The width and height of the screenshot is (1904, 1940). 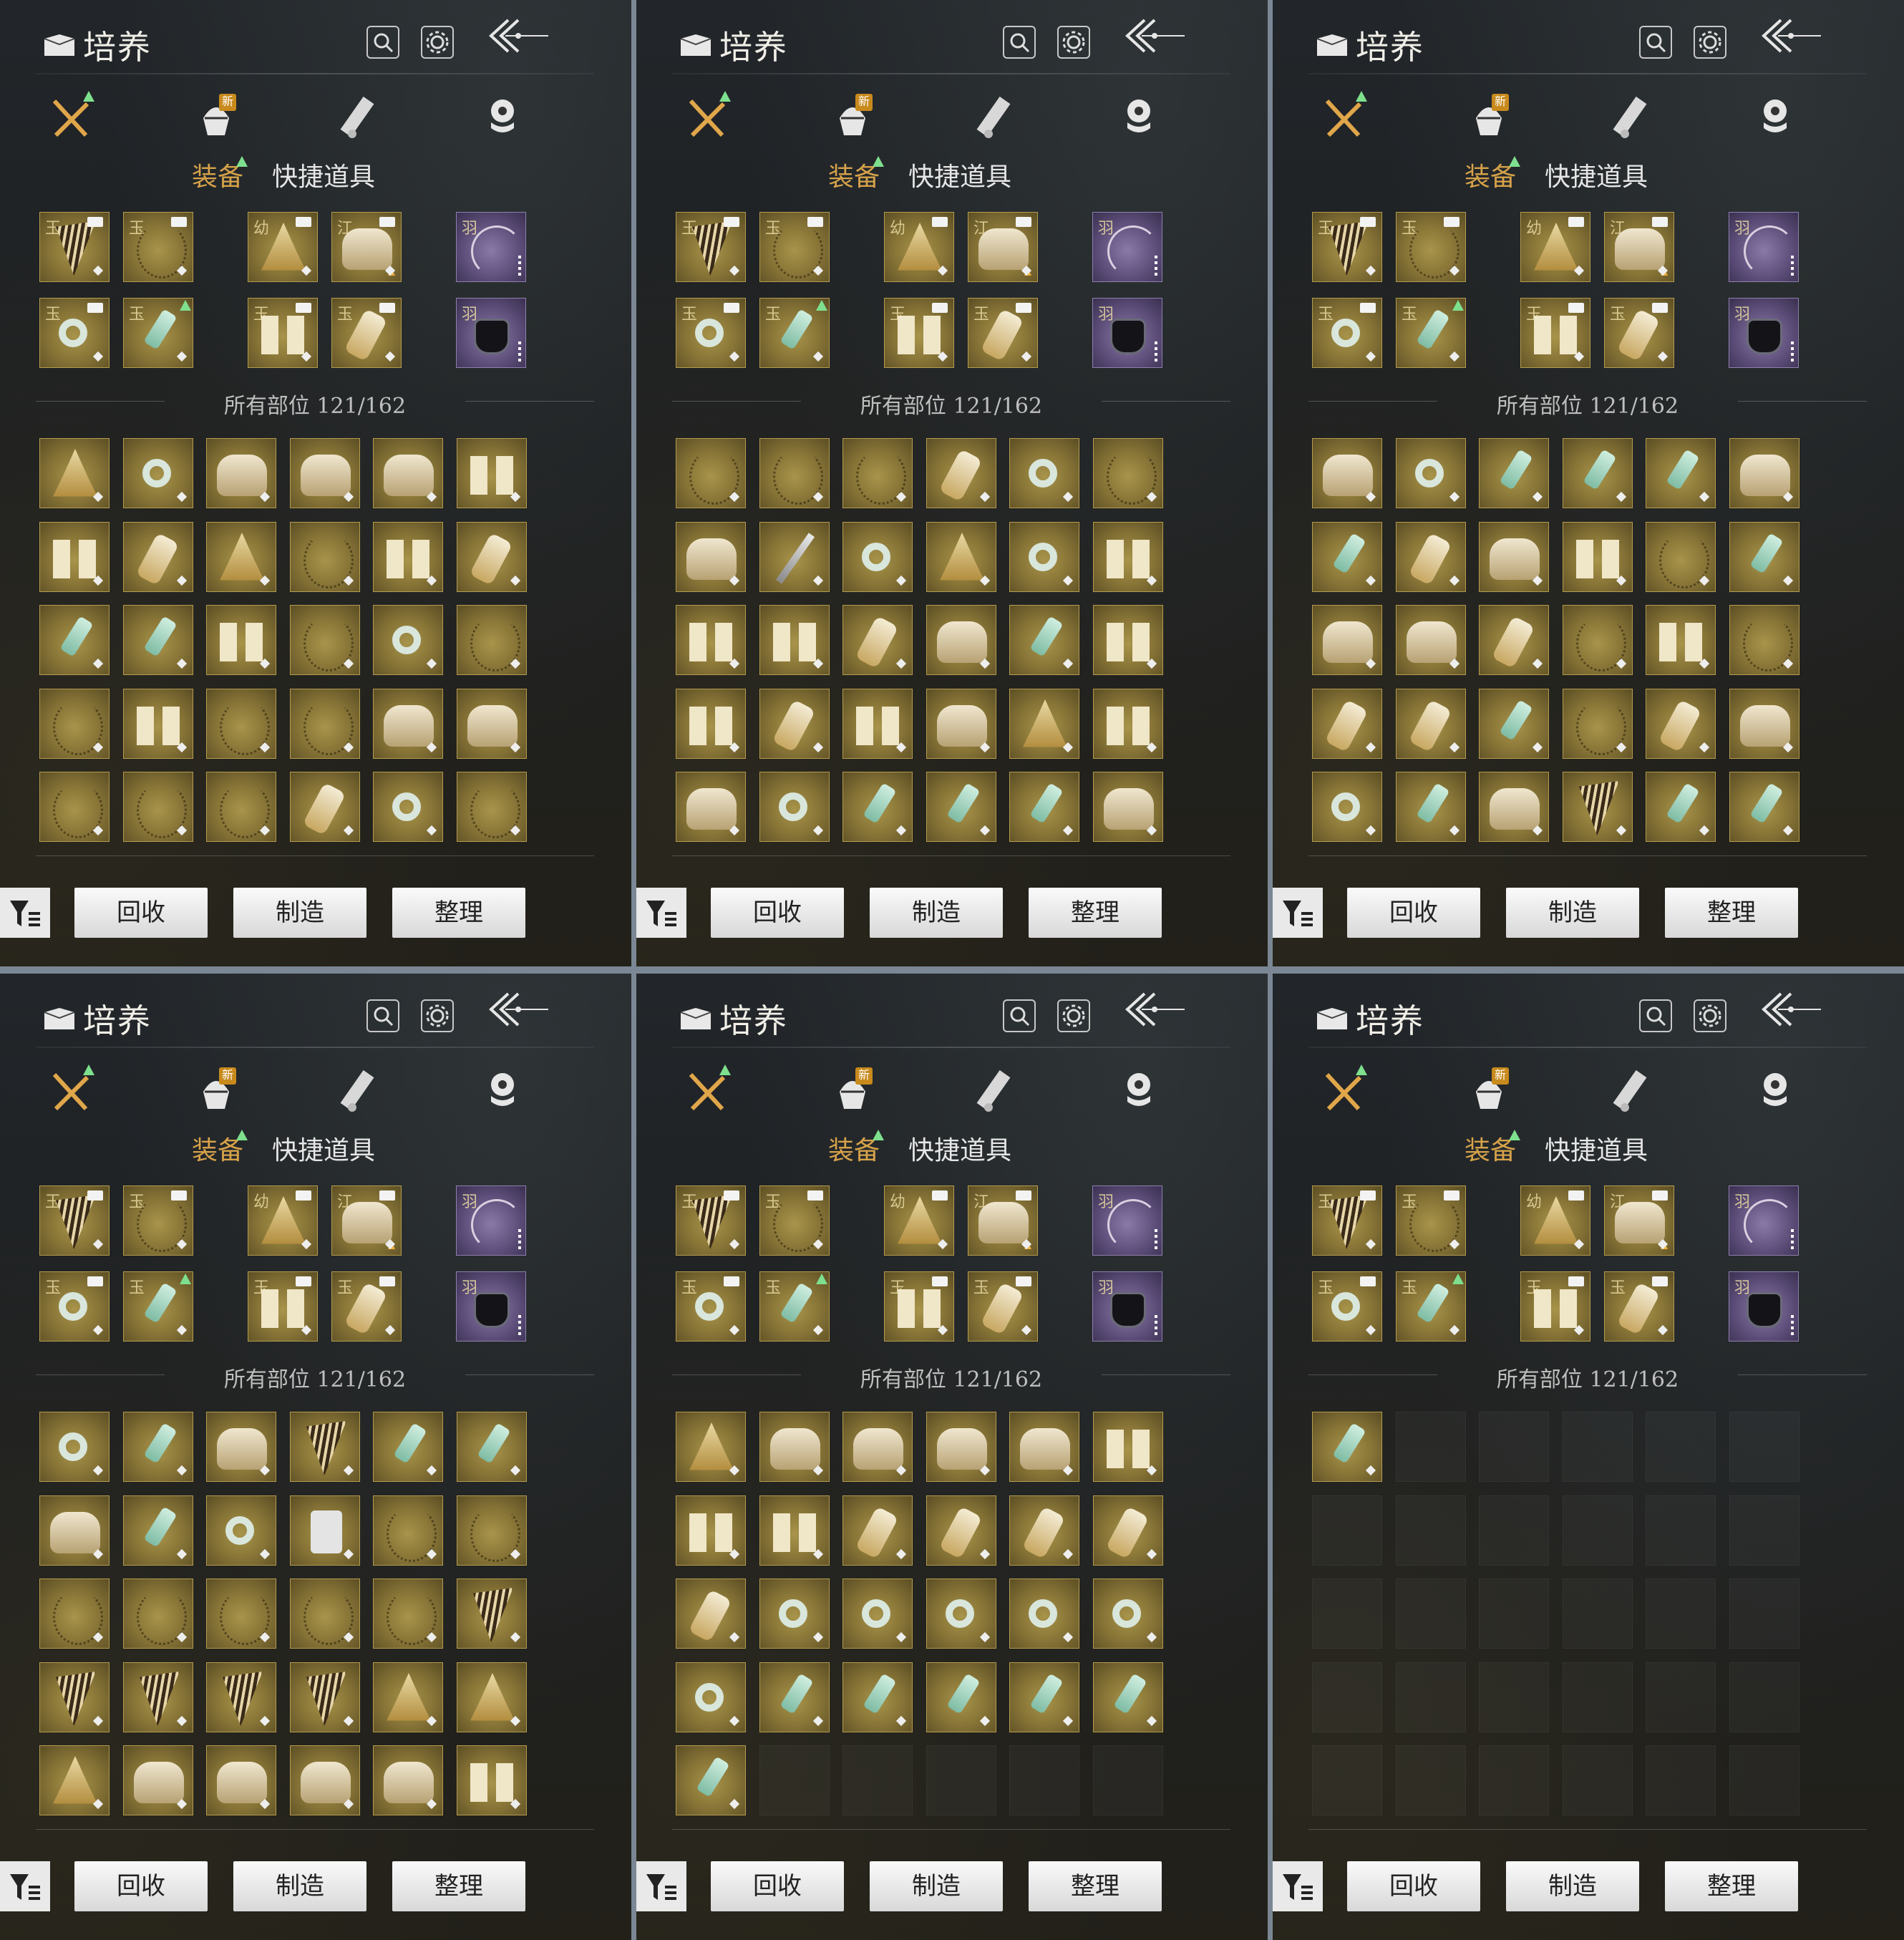 What do you see at coordinates (1003, 247) in the screenshot?
I see `equipped-slot: 江` at bounding box center [1003, 247].